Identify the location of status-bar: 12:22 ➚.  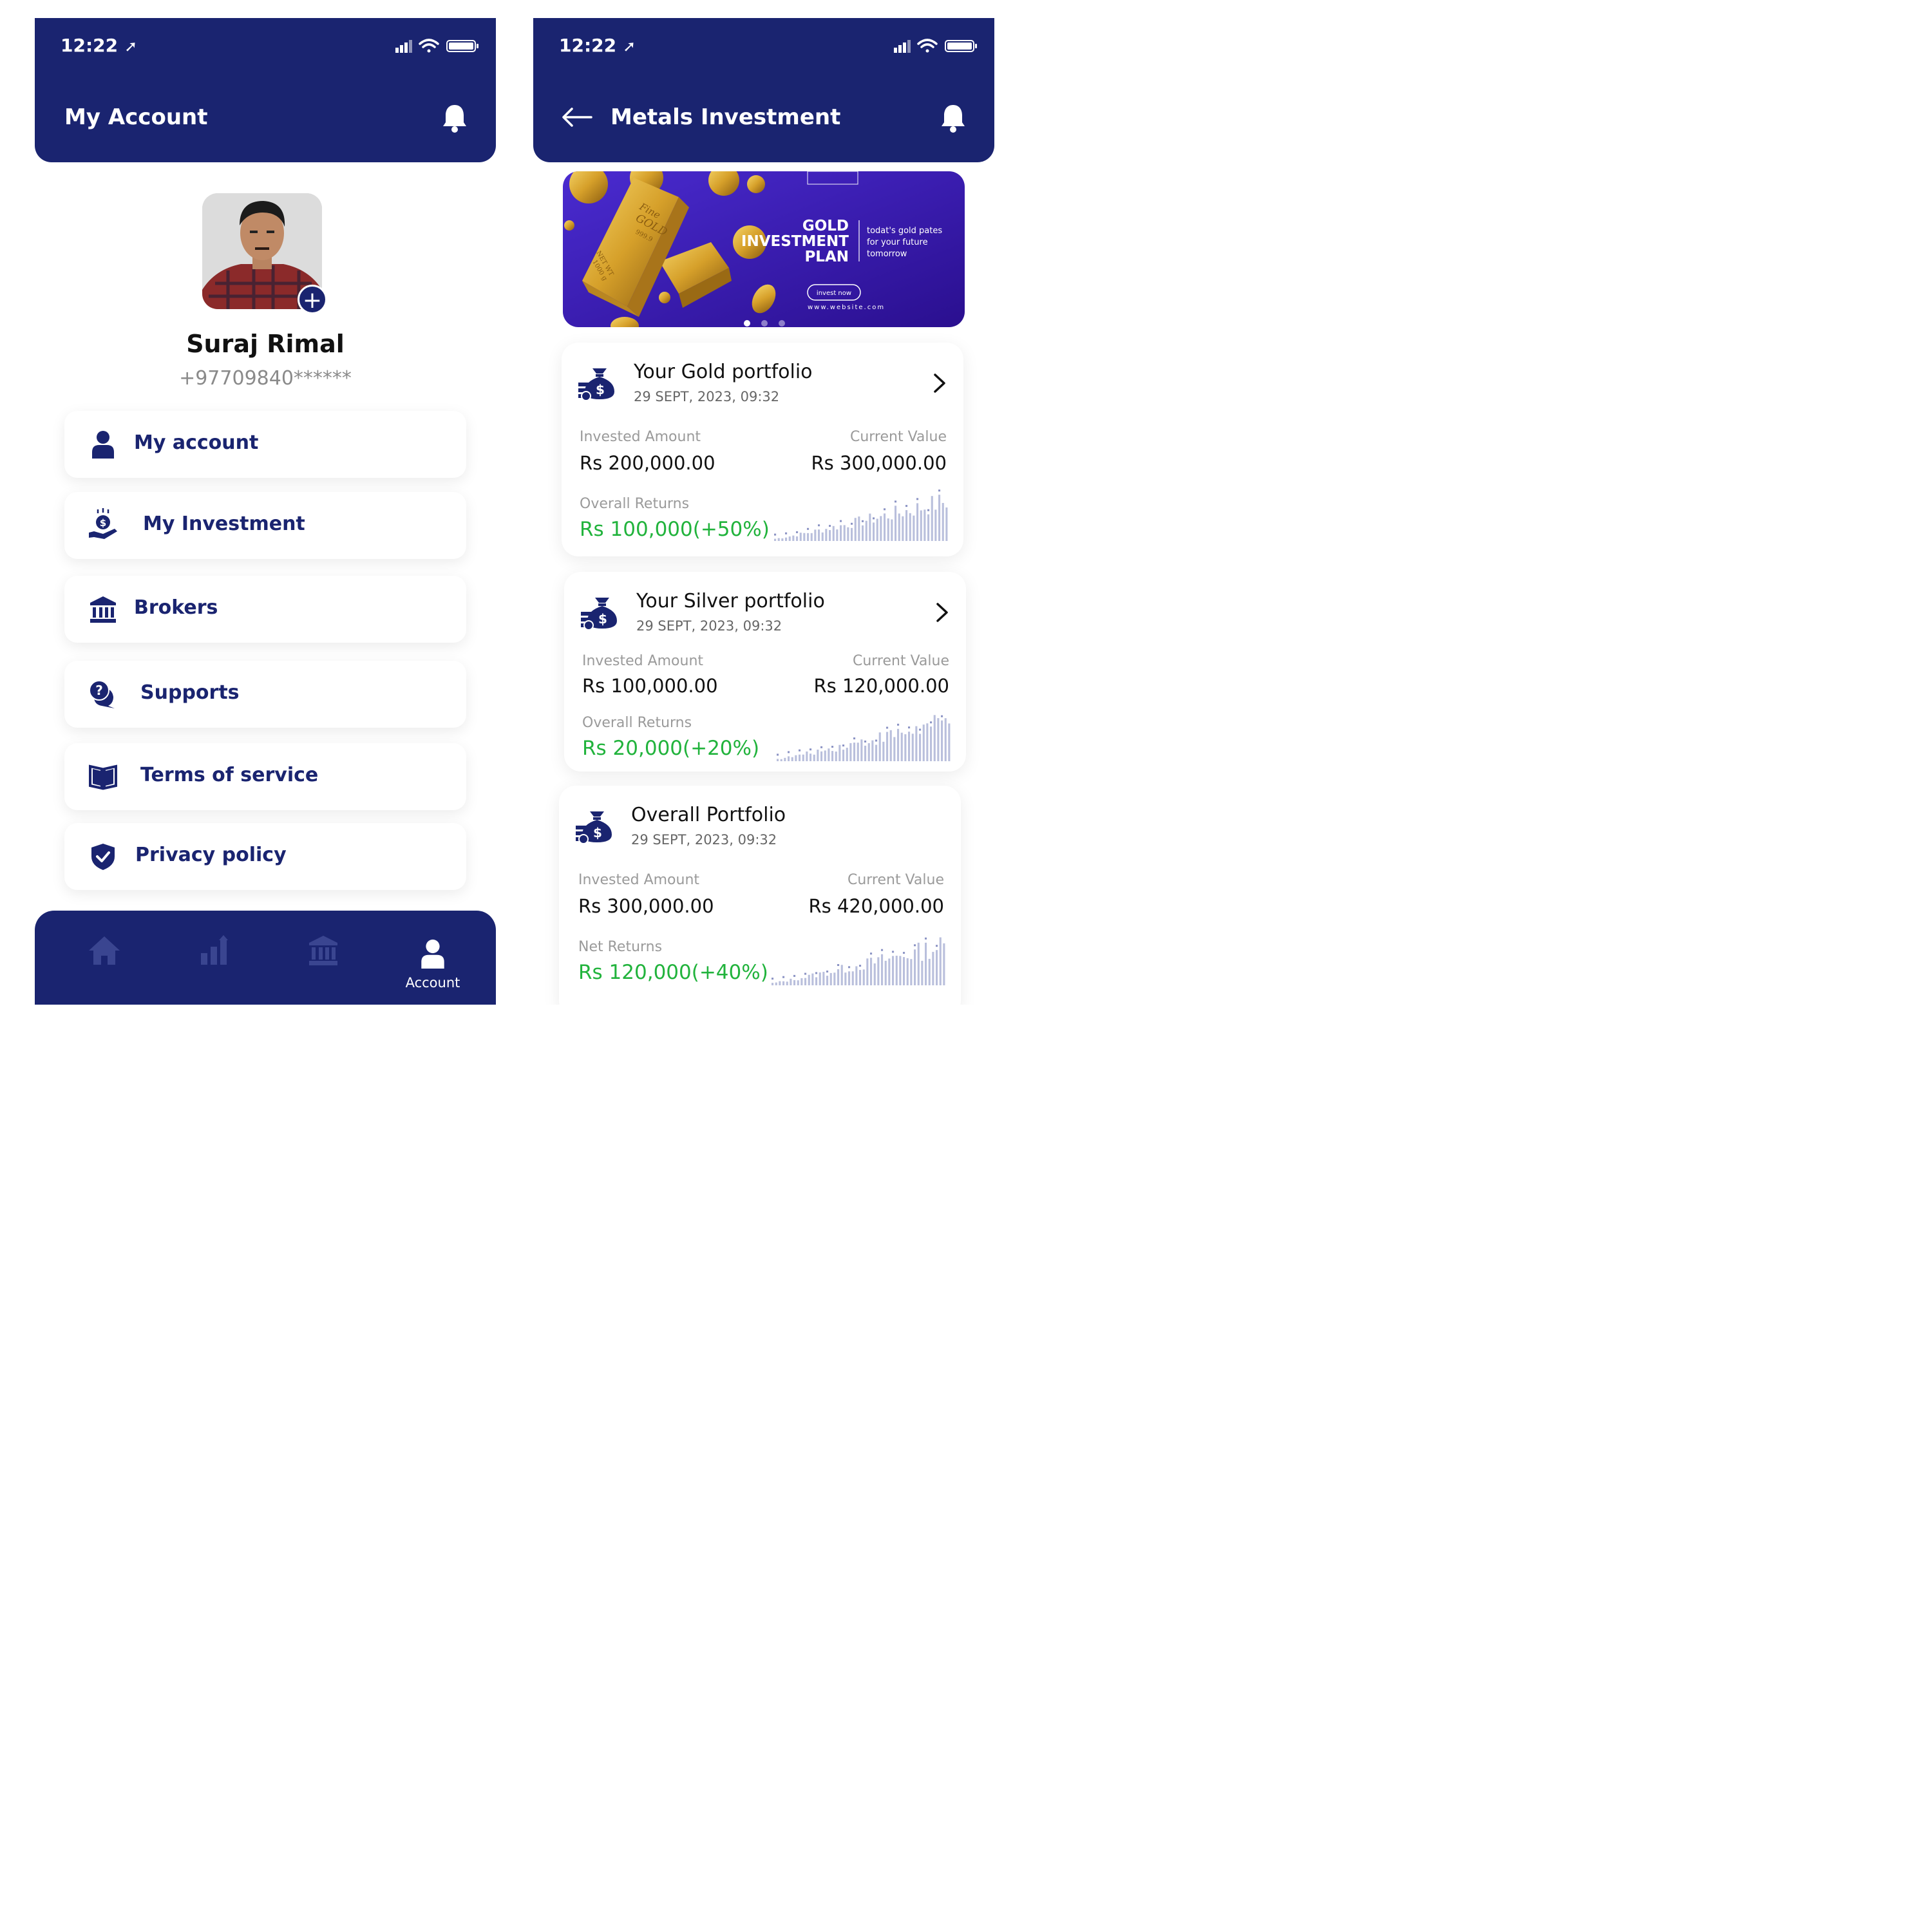
(270, 46).